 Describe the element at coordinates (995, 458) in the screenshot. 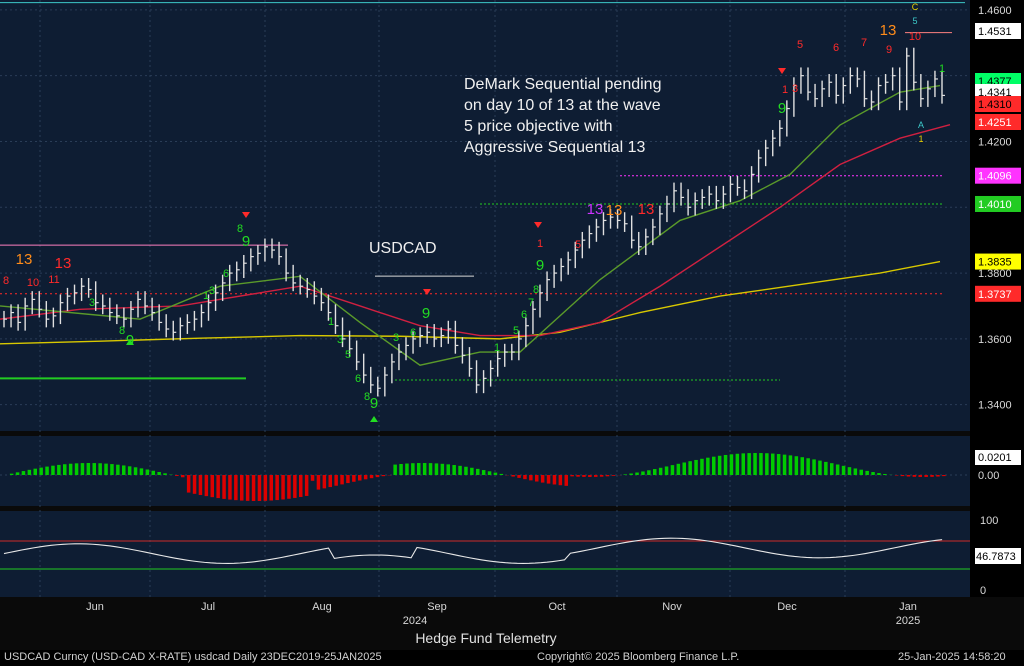

I see `macd-tag-label: 0.0201` at that location.